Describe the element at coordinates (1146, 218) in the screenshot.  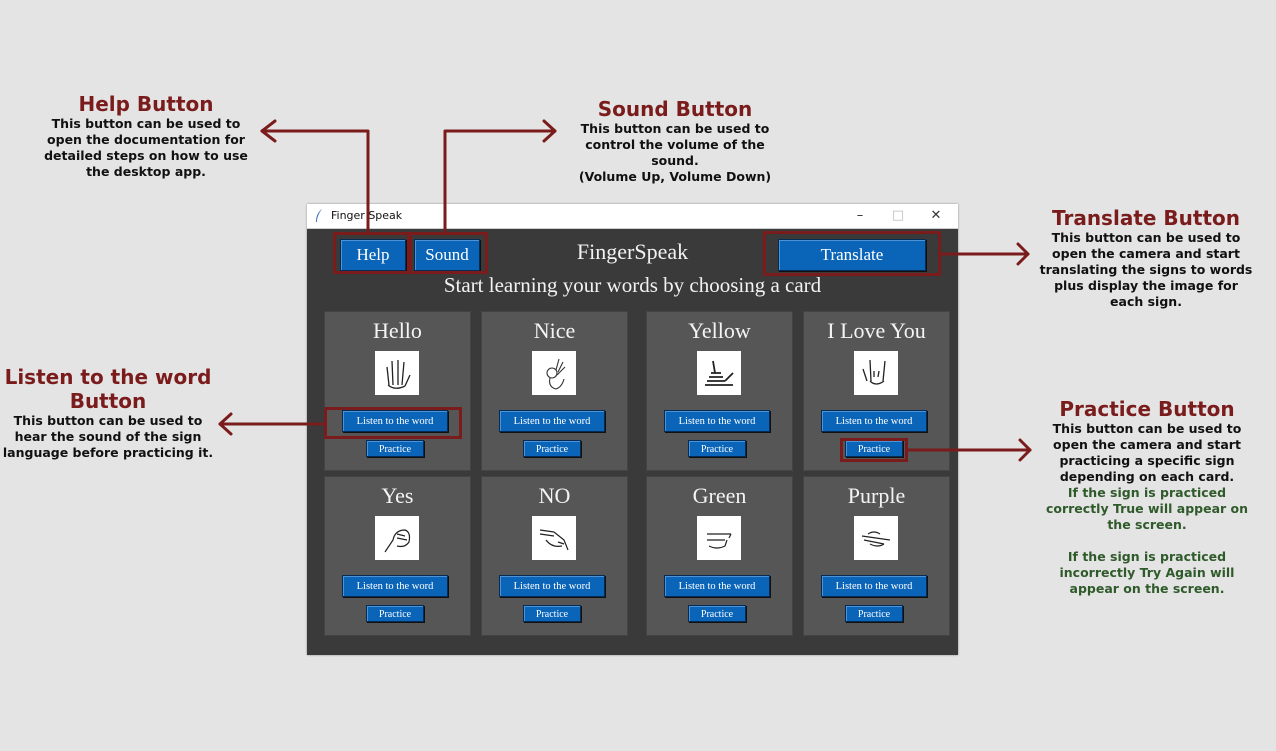
I see `translate-annotation-title: Translate Button` at that location.